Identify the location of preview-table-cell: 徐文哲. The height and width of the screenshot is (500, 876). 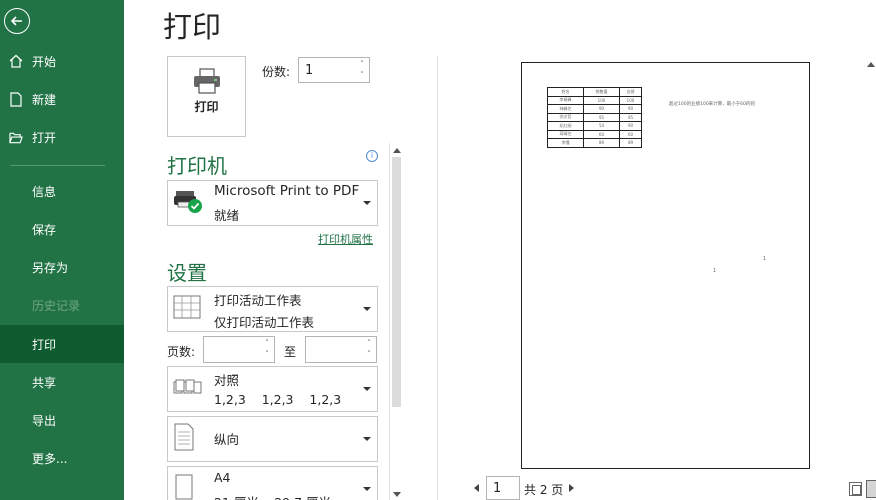
(565, 117).